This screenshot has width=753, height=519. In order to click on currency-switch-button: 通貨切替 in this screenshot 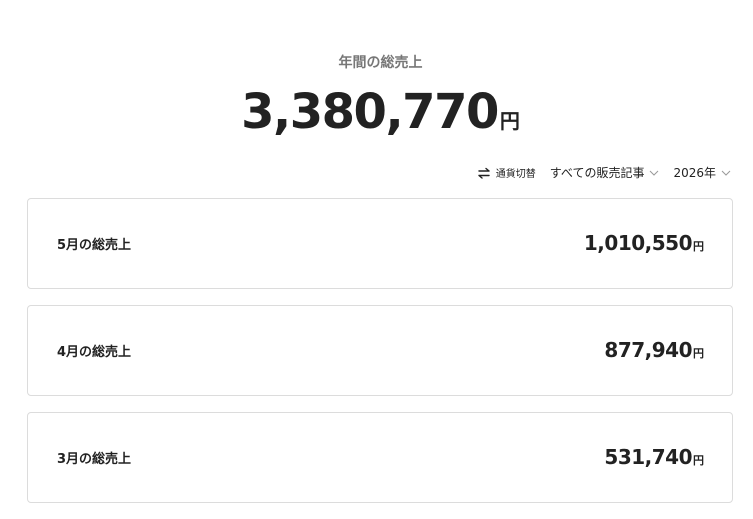, I will do `click(506, 172)`.